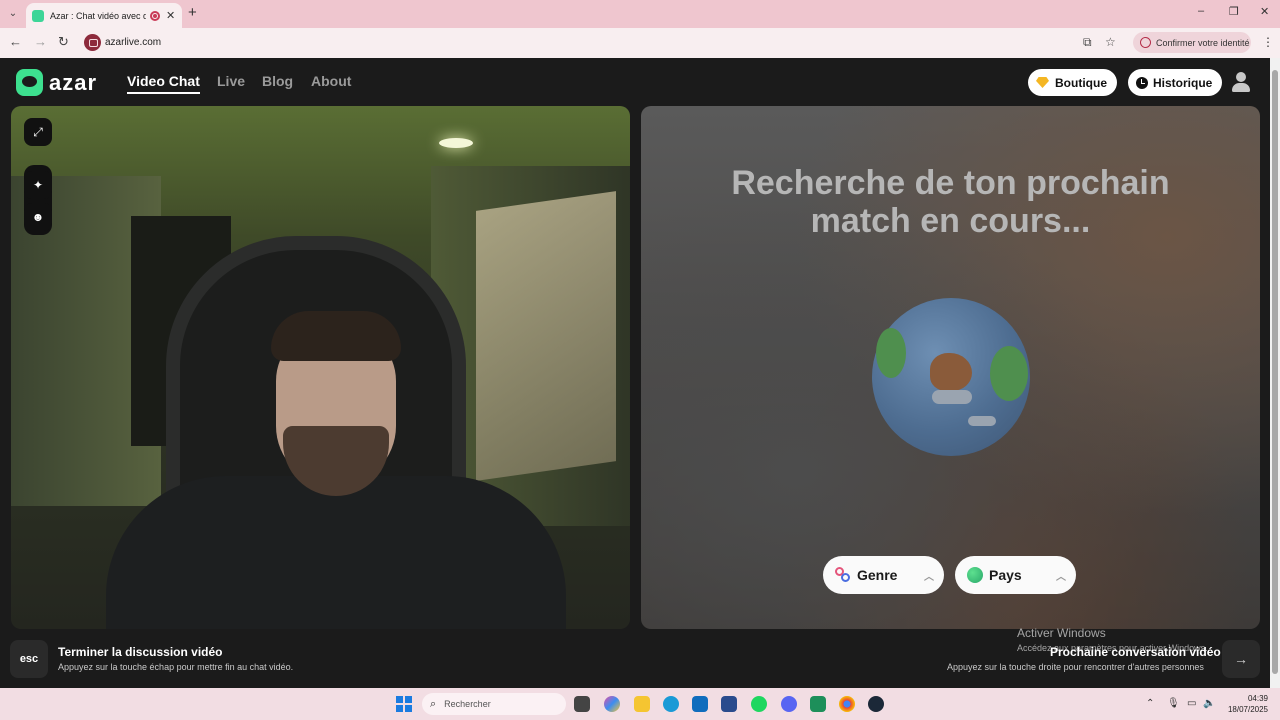 The image size is (1280, 720). Describe the element at coordinates (192, 12) in the screenshot. I see `new-tab-icon: +` at that location.